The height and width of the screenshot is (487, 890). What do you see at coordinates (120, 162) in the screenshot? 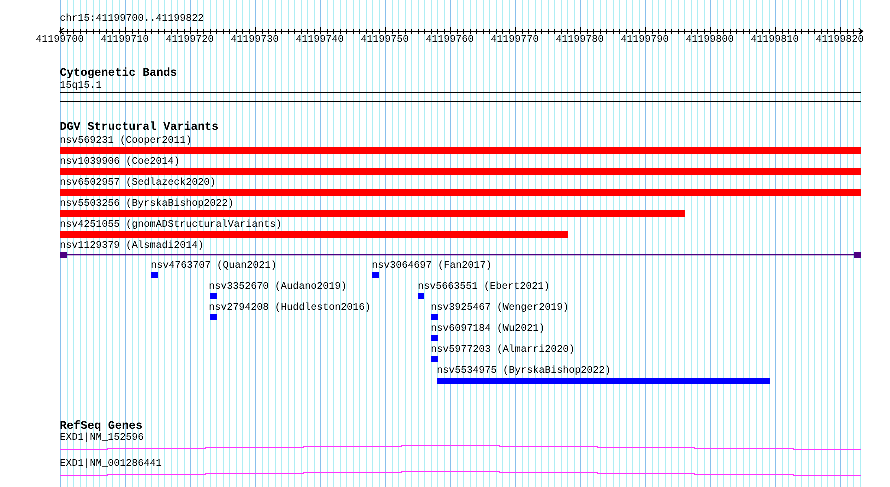
I see `feature-label: nsv1039906 (Coe2014)` at bounding box center [120, 162].